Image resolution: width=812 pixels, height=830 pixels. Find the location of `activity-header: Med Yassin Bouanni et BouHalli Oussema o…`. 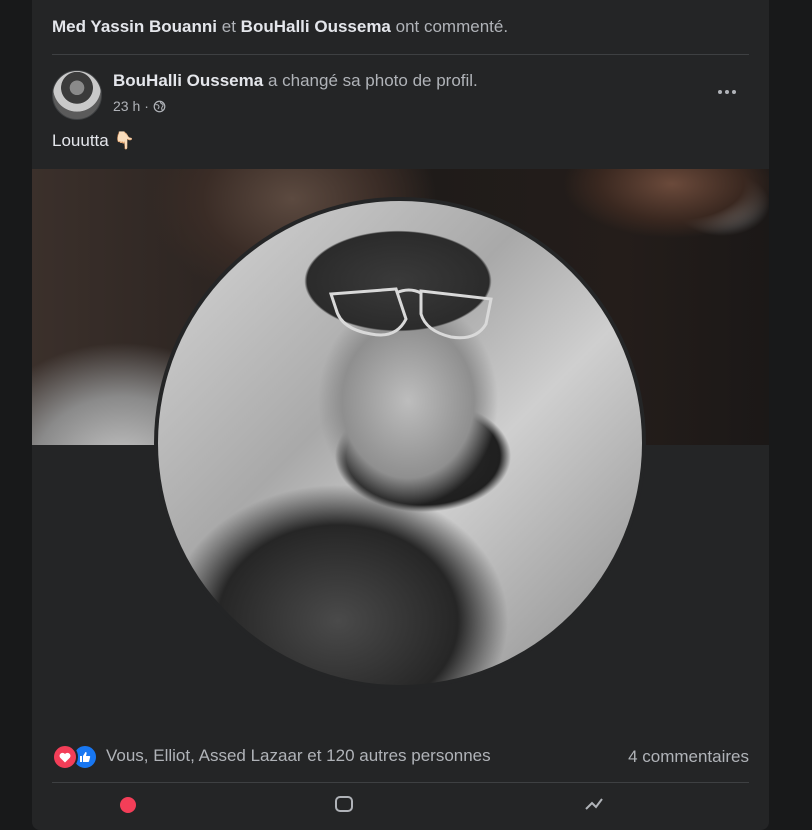

activity-header: Med Yassin Bouanni et BouHalli Oussema o… is located at coordinates (280, 27).